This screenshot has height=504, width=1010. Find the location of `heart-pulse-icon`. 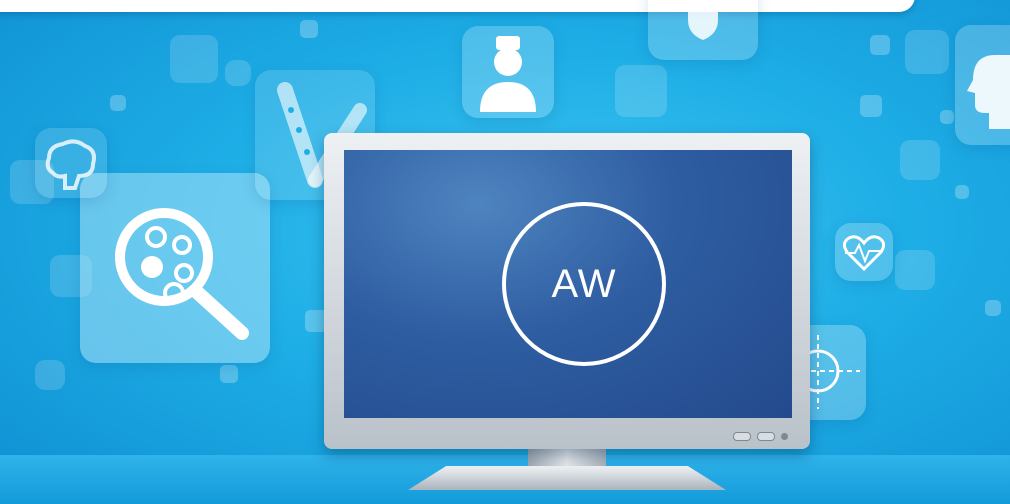

heart-pulse-icon is located at coordinates (864, 253).